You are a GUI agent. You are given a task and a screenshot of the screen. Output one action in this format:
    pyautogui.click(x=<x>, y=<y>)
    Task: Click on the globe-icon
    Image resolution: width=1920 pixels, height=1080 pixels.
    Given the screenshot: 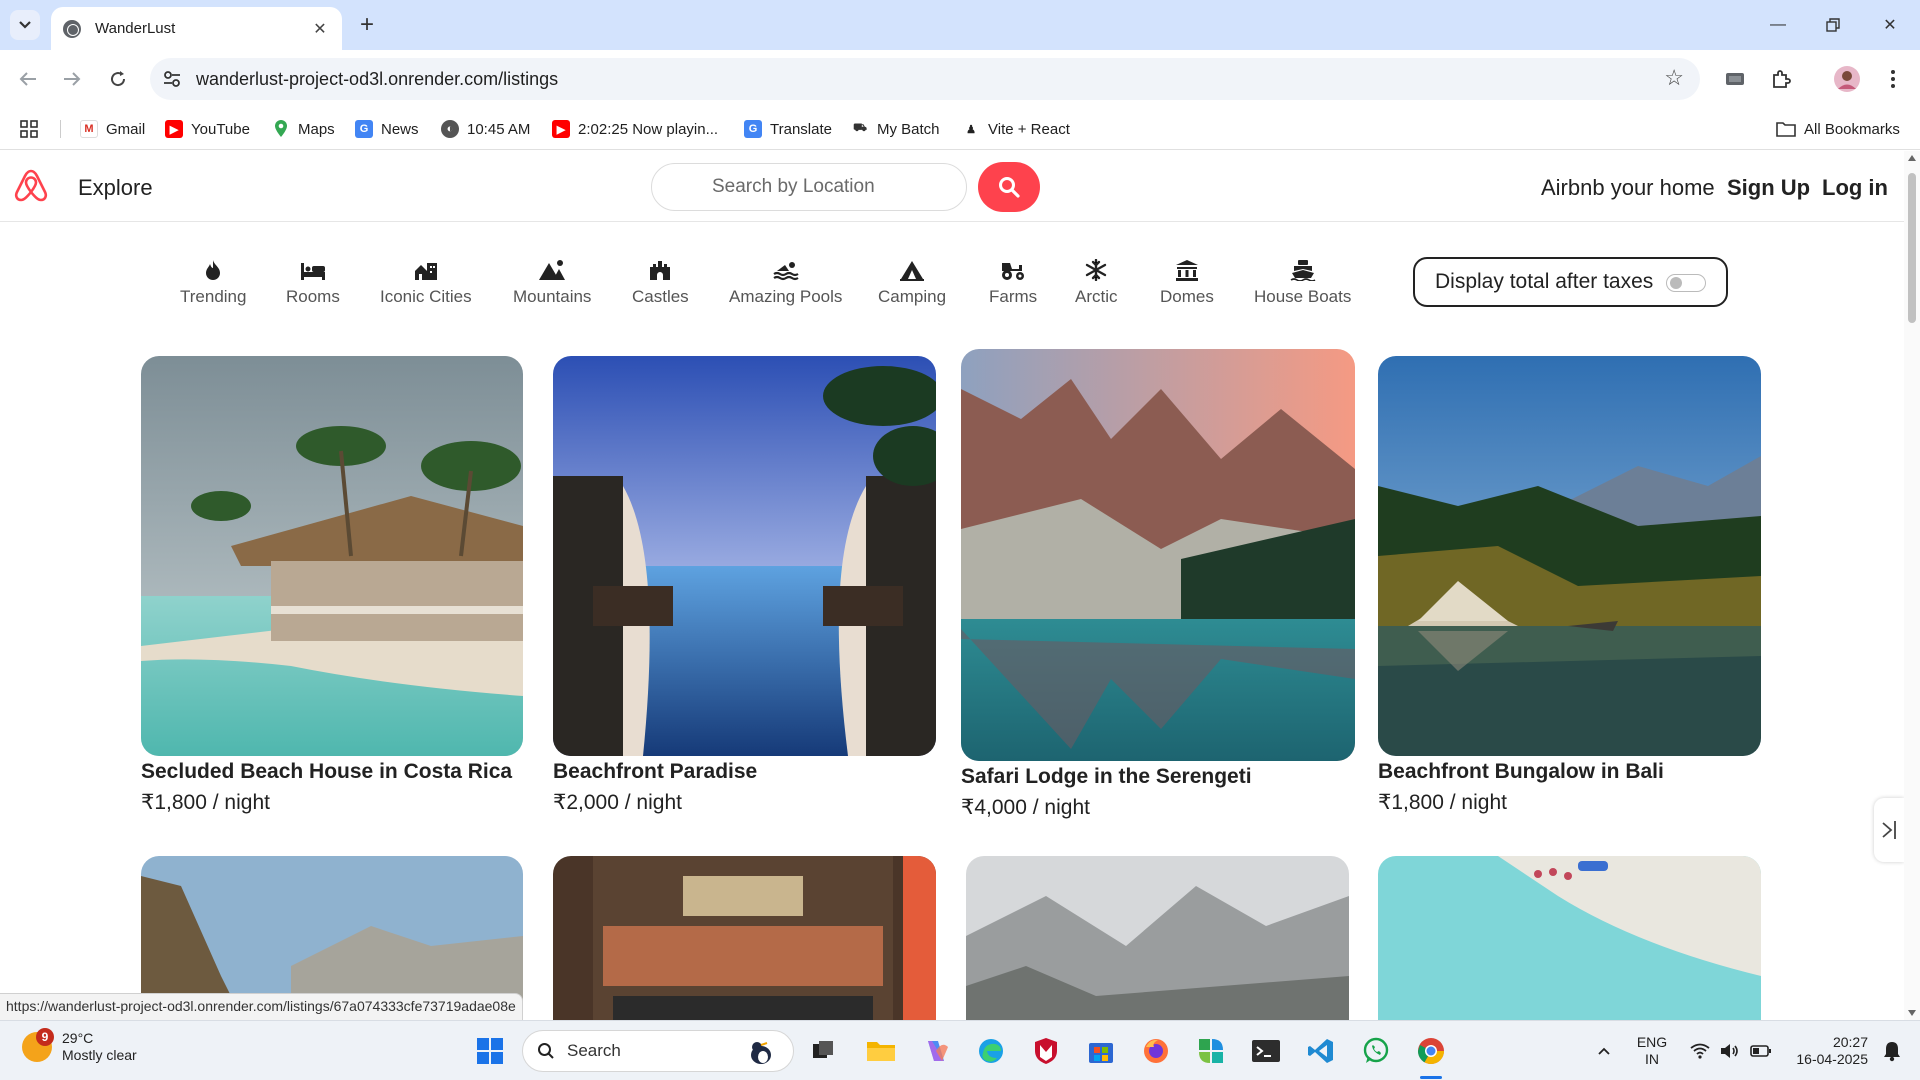 What is the action you would take?
    pyautogui.click(x=72, y=28)
    